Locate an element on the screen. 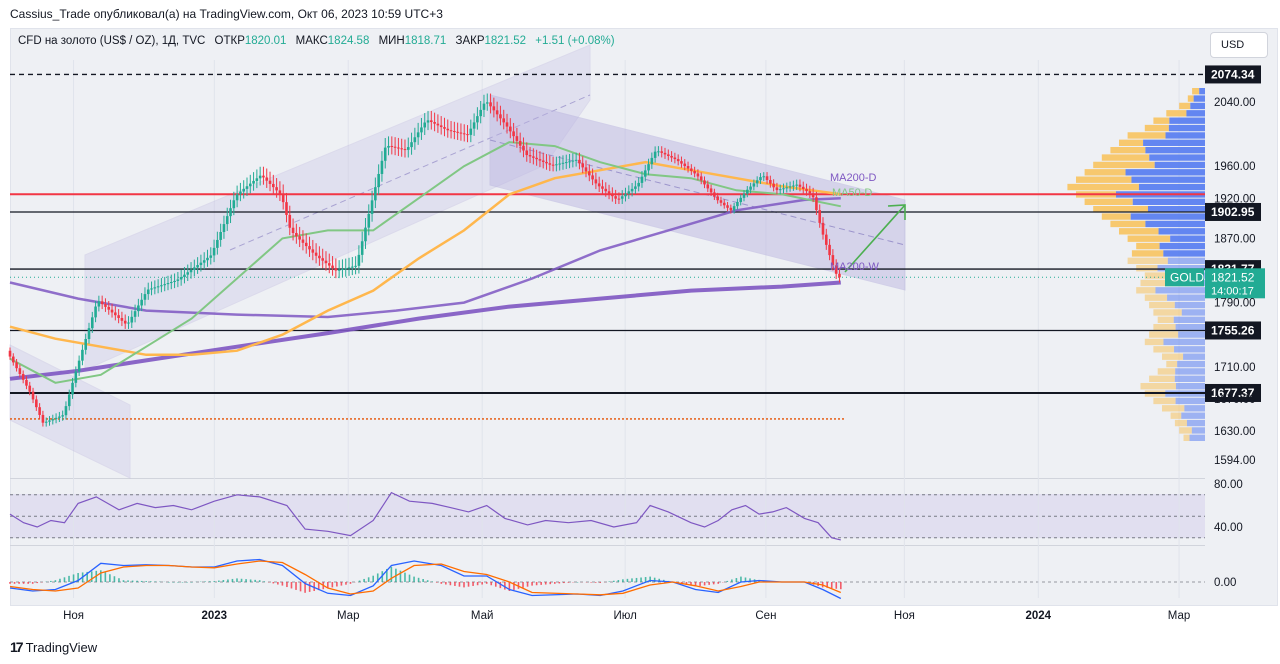  low-label: МИН is located at coordinates (391, 41).